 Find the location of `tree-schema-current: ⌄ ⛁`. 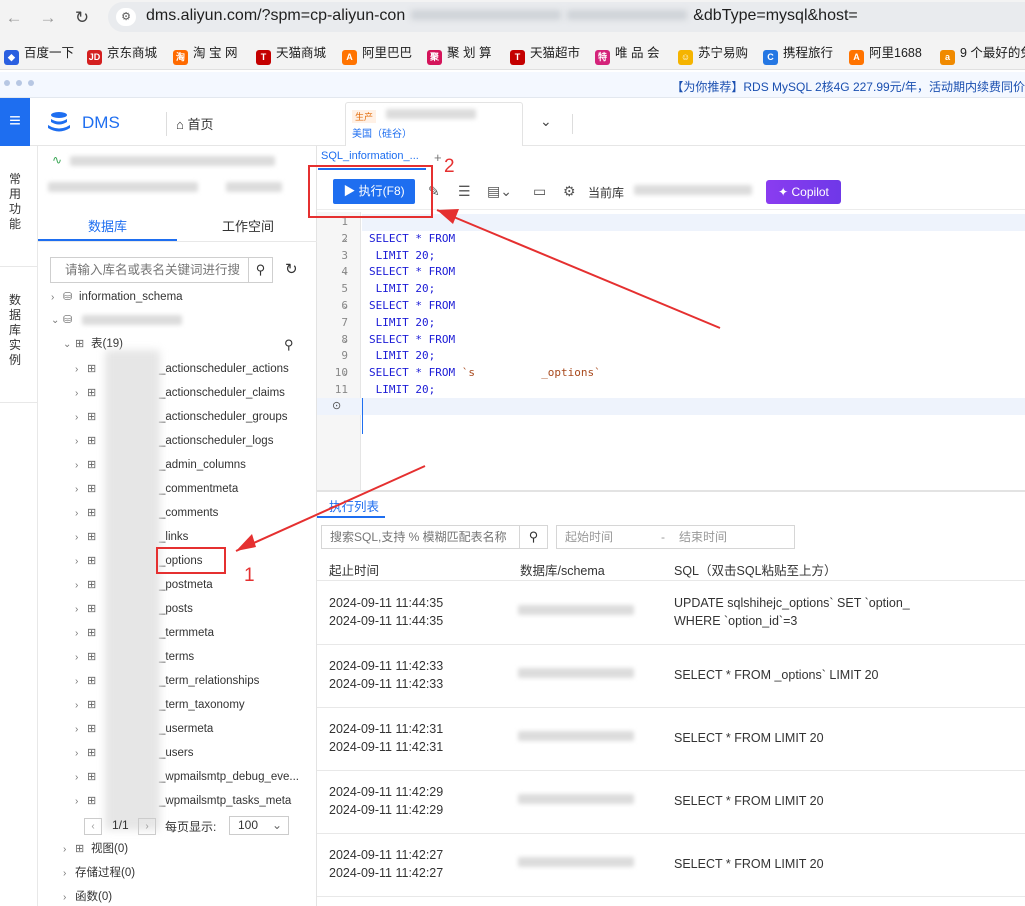

tree-schema-current: ⌄ ⛁ is located at coordinates (65, 320).